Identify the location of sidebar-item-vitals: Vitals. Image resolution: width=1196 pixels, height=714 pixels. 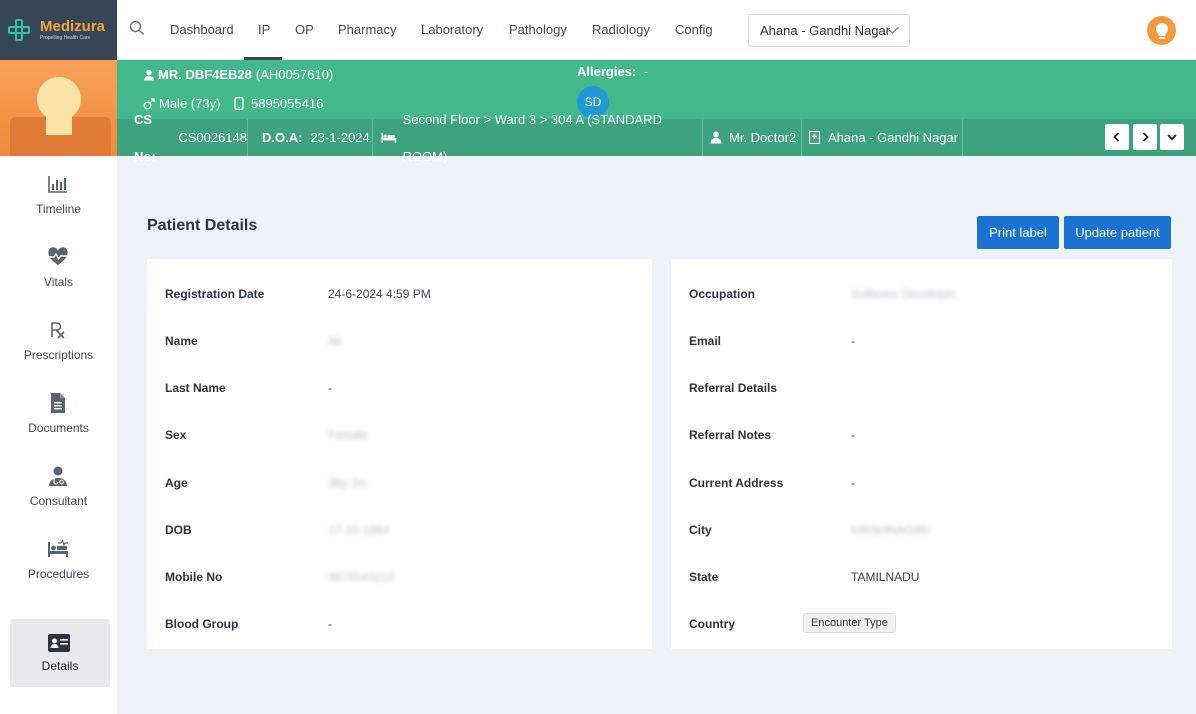
(58, 266).